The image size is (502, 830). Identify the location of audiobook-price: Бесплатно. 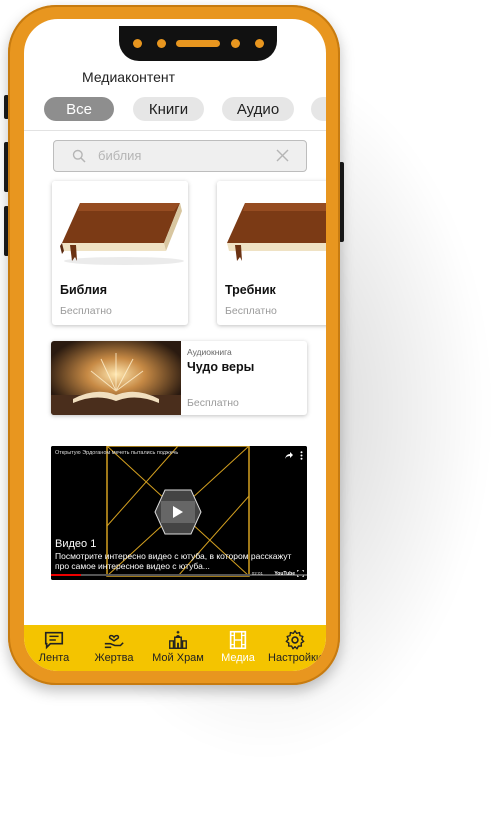
(213, 403).